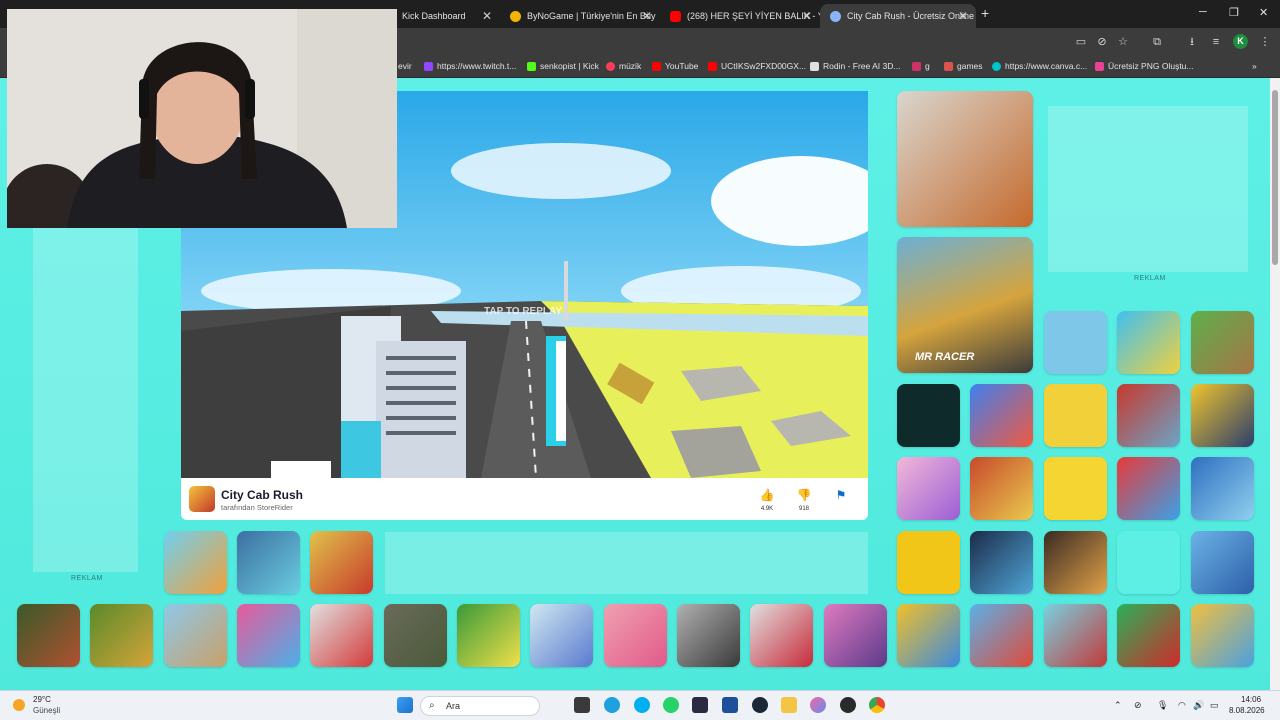 The height and width of the screenshot is (720, 1280). What do you see at coordinates (623, 66) in the screenshot?
I see `bookmark-item: müzik` at bounding box center [623, 66].